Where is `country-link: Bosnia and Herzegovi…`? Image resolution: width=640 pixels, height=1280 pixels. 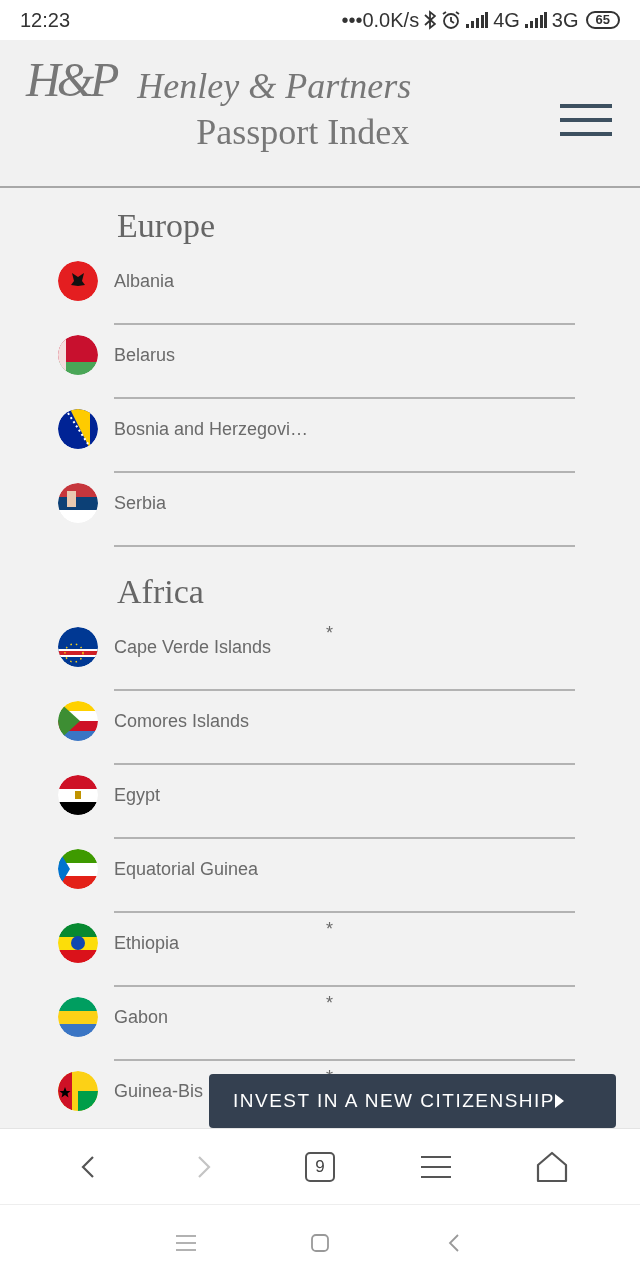 country-link: Bosnia and Herzegovi… is located at coordinates (211, 429).